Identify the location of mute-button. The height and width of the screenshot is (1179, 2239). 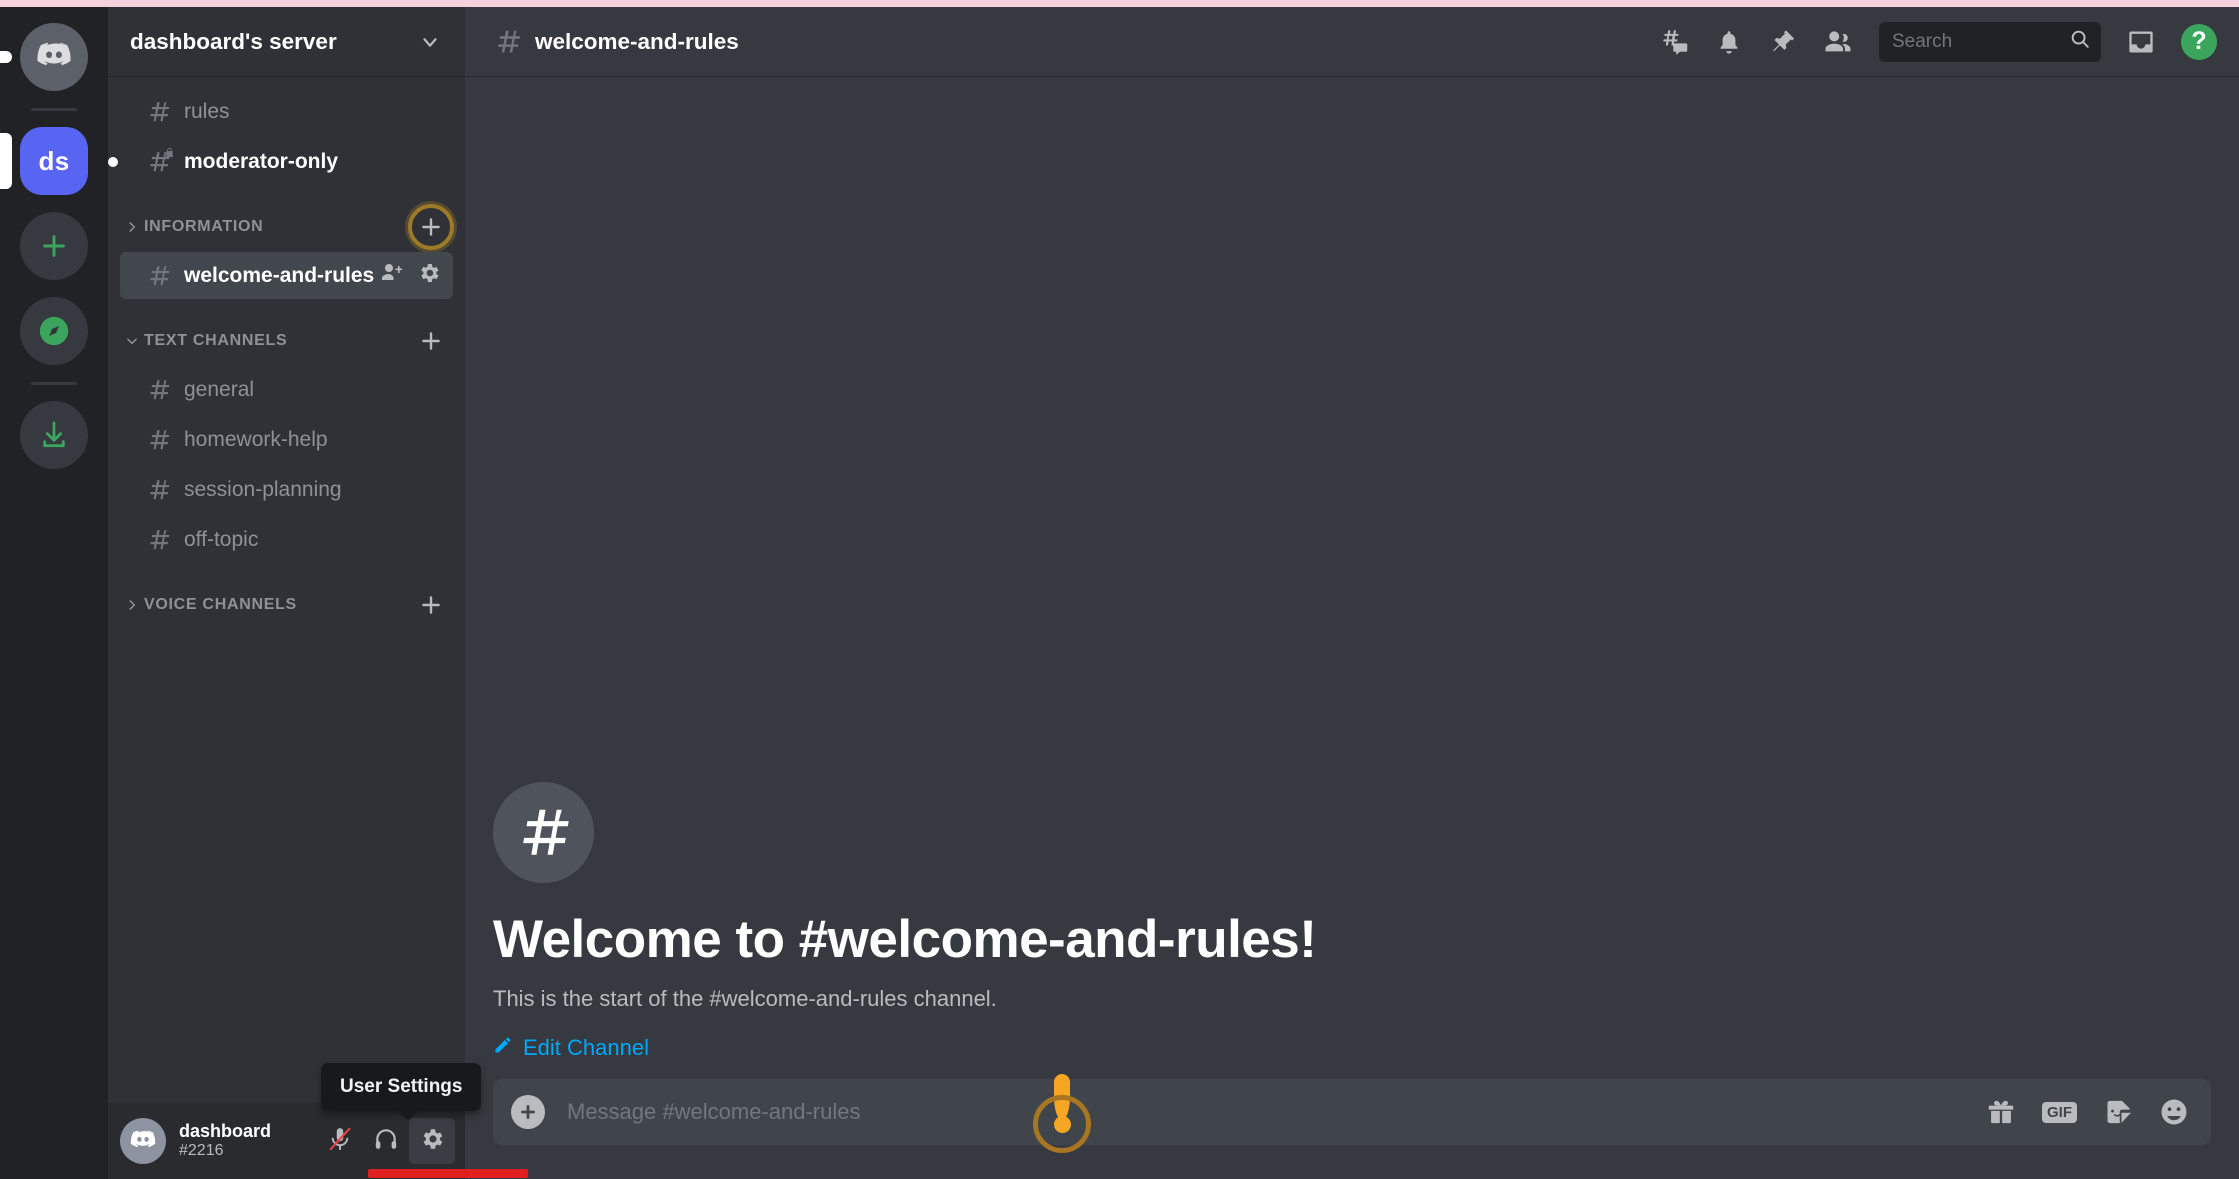
(340, 1141).